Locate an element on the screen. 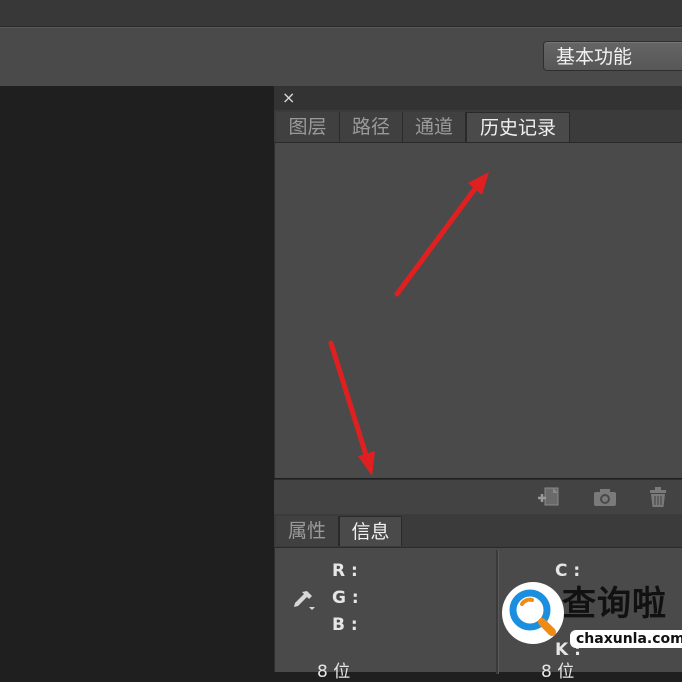  tab-info: 信息 is located at coordinates (370, 531).